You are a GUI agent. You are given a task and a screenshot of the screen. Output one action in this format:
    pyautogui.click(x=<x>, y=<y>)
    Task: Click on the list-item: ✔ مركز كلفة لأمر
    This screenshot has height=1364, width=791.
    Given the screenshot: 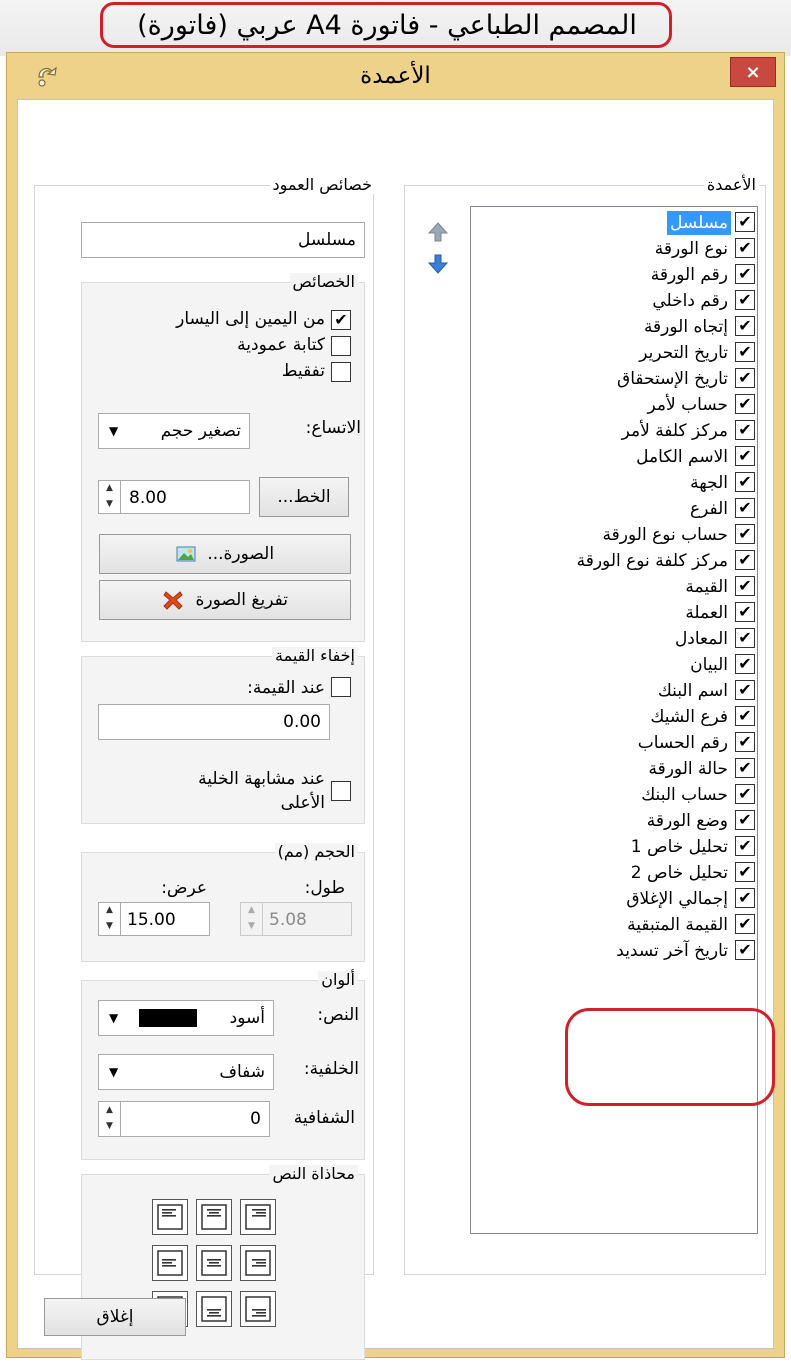 What is the action you would take?
    pyautogui.click(x=614, y=431)
    